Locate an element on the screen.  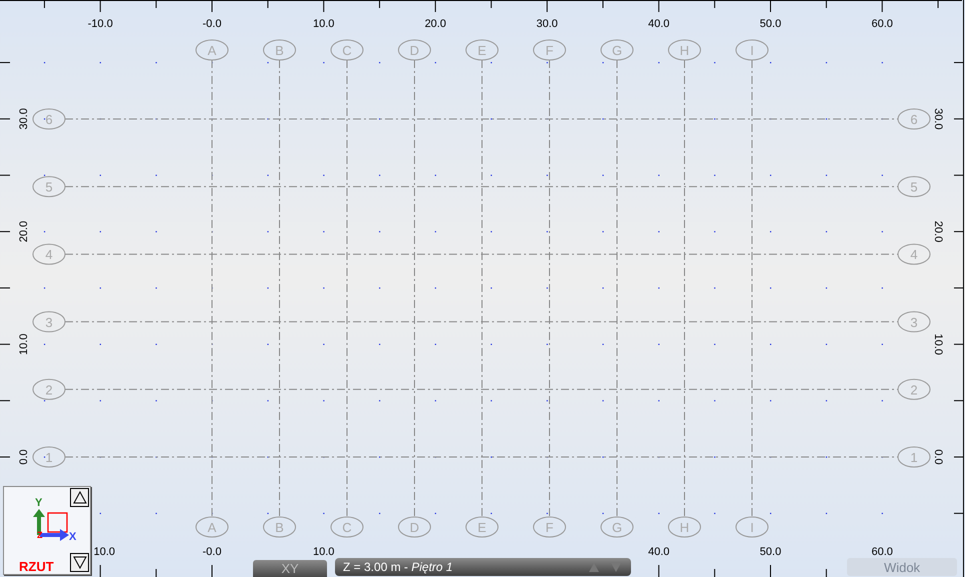
ruler-label: -10.0 is located at coordinates (100, 24).